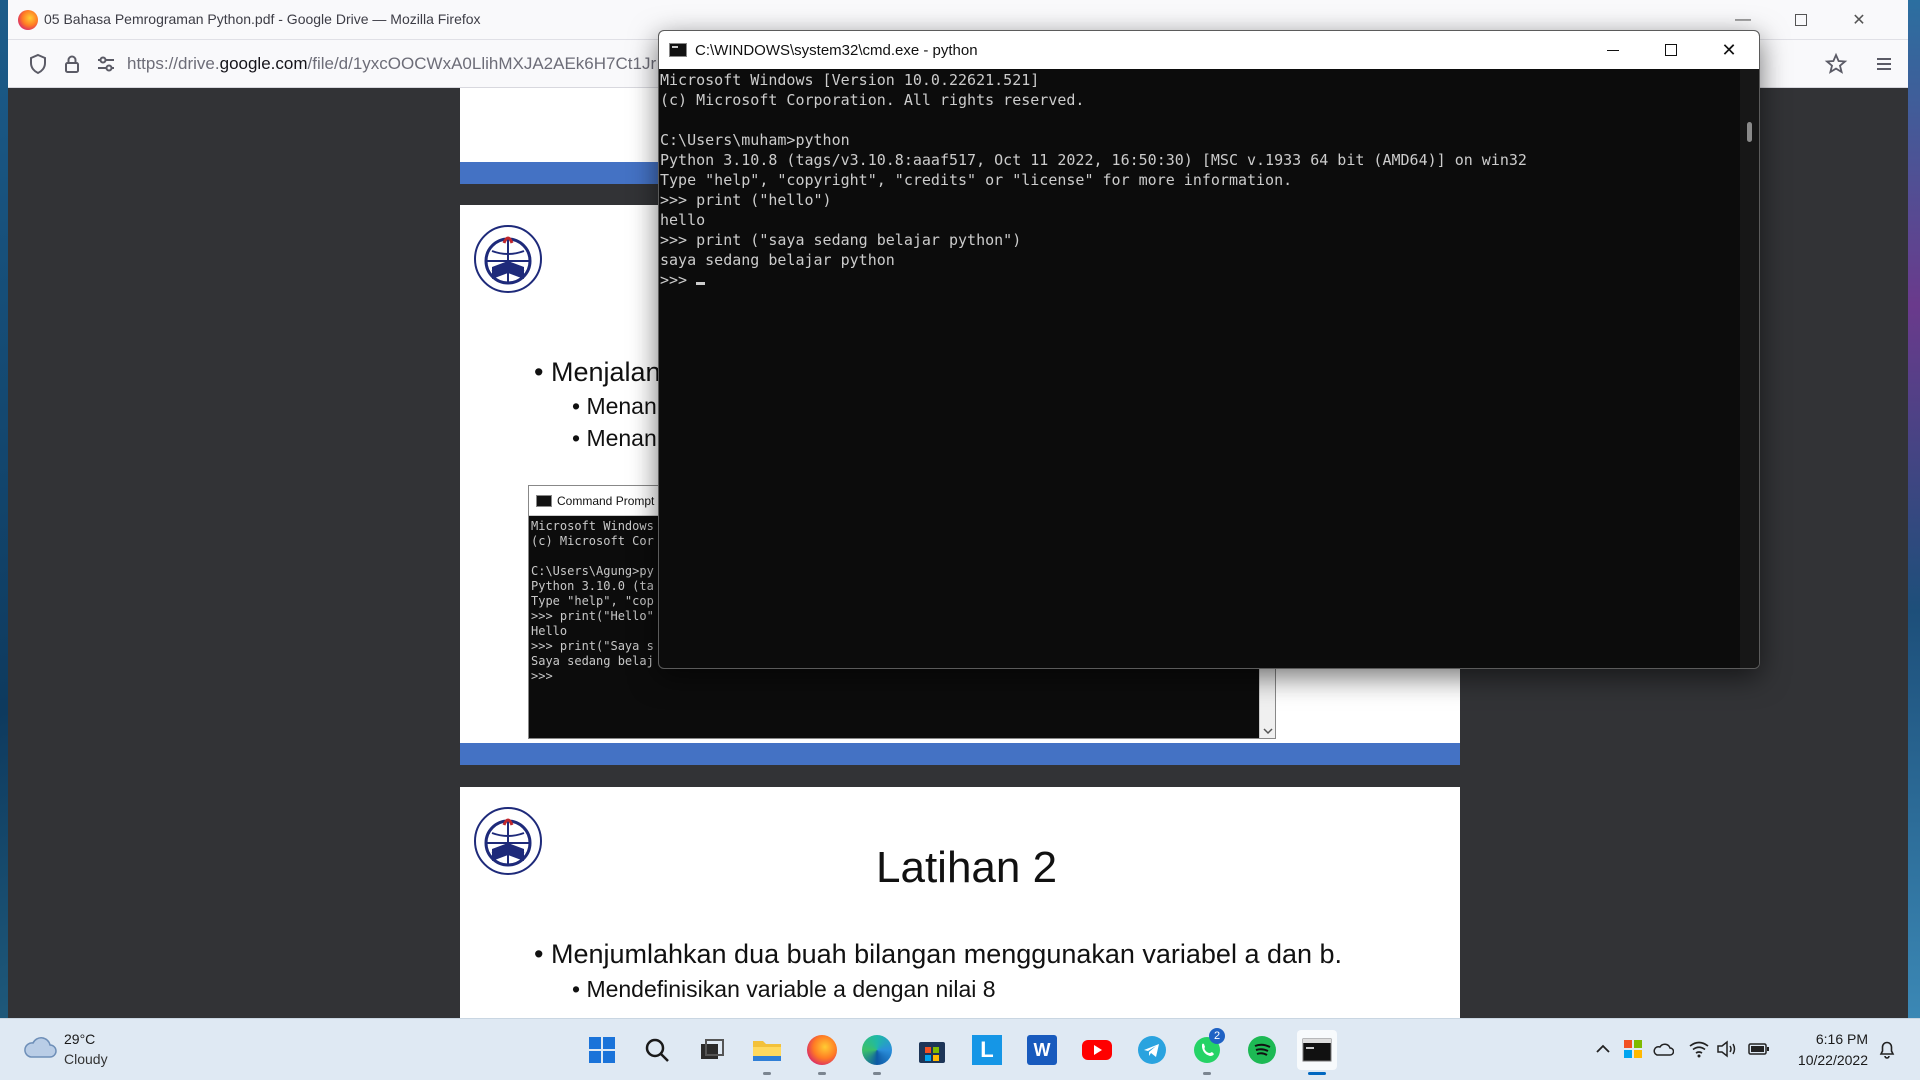 The width and height of the screenshot is (1920, 1080). I want to click on spotify-app, so click(1262, 1050).